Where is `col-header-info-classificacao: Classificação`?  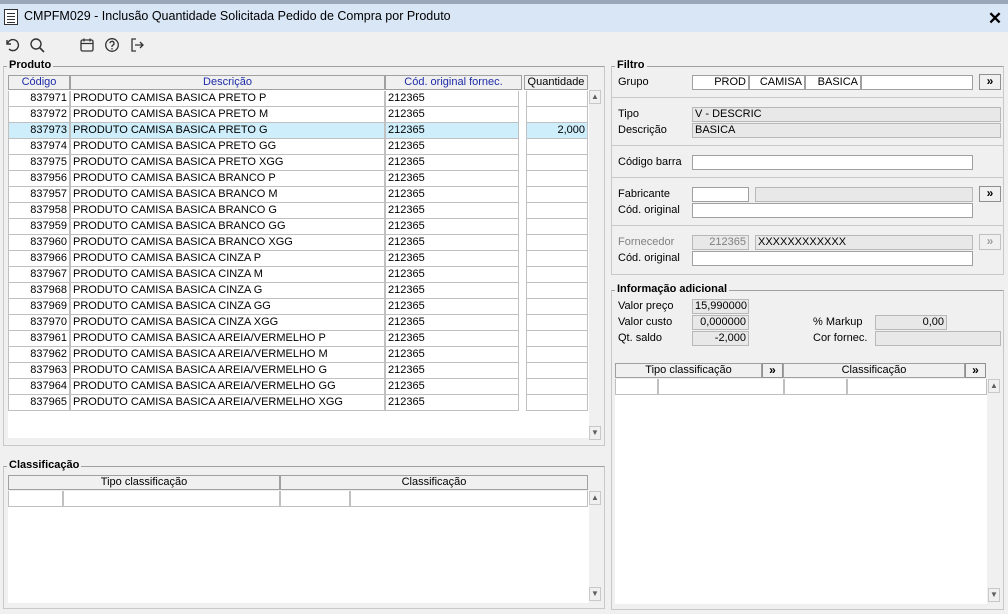
col-header-info-classificacao: Classificação is located at coordinates (874, 370).